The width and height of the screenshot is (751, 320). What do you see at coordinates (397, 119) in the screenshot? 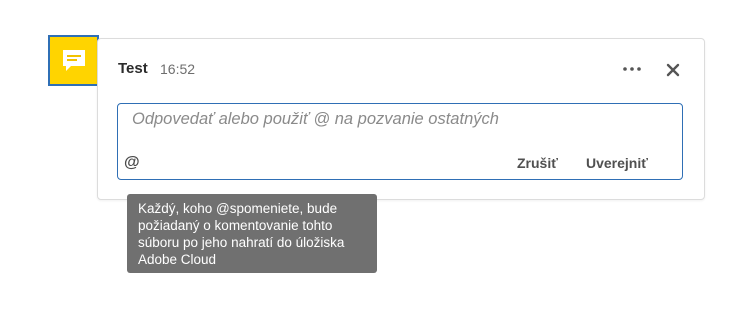
I see `reply-input` at bounding box center [397, 119].